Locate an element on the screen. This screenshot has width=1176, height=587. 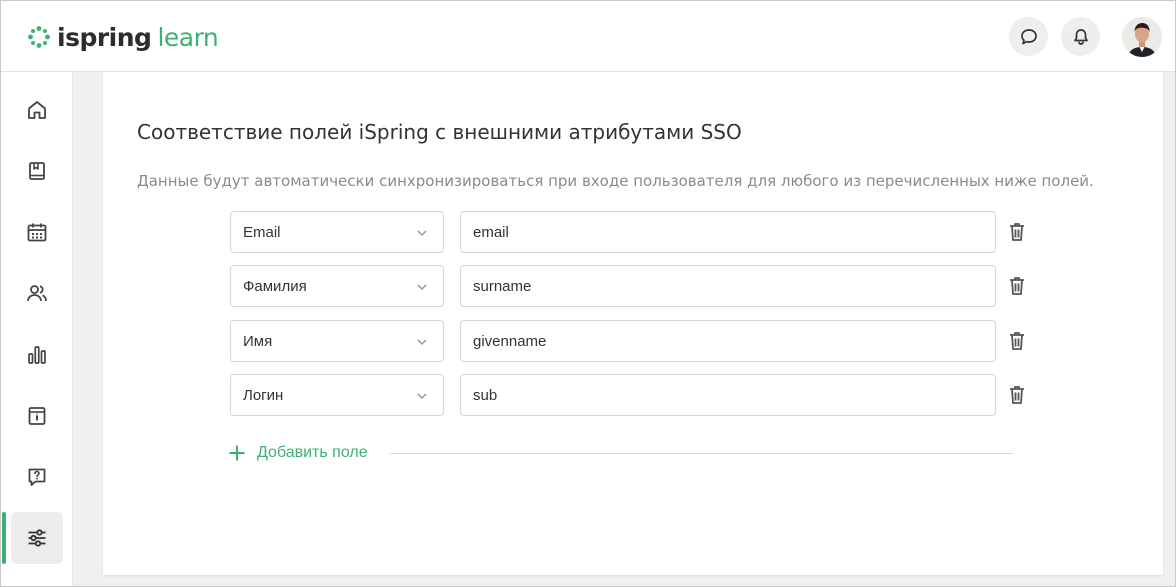
divider is located at coordinates (701, 453).